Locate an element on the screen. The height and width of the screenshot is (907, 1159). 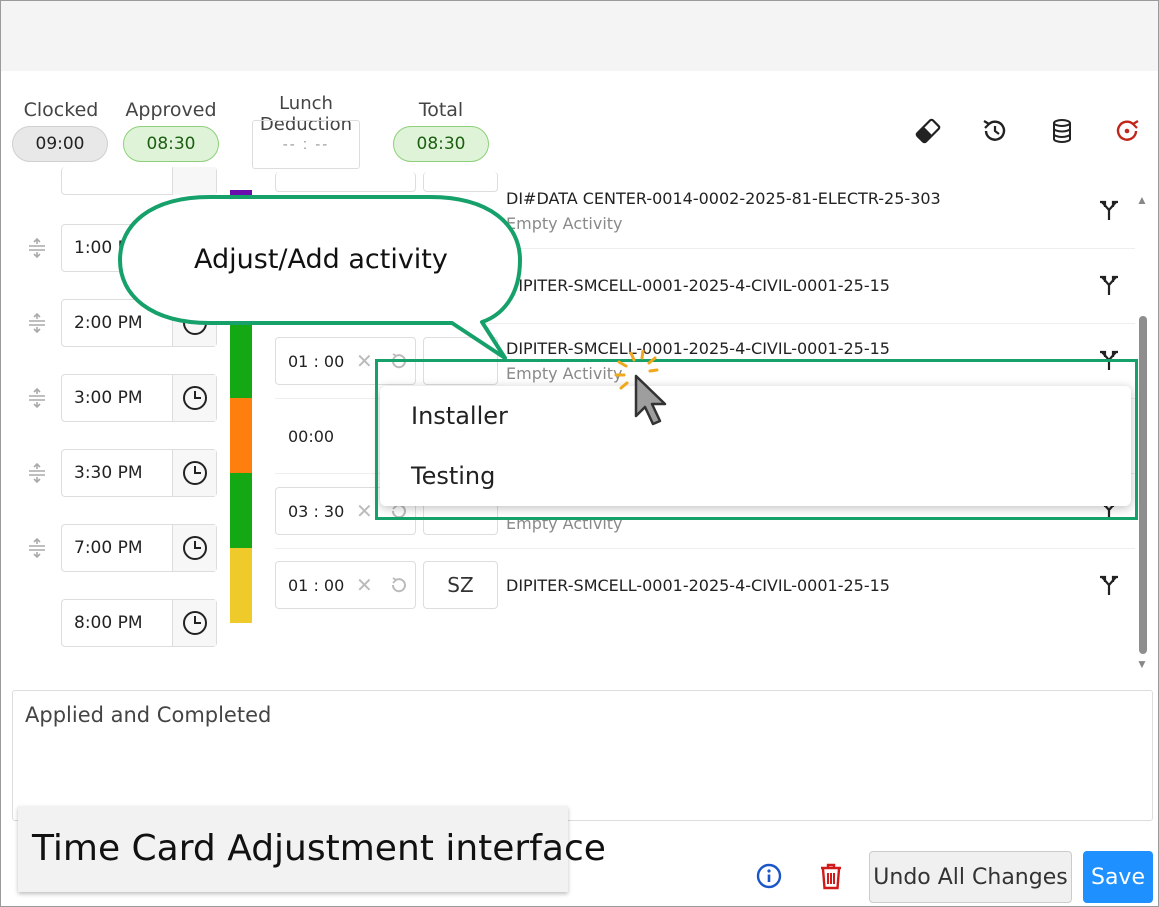
time-slot-value: 8:00 PM is located at coordinates (108, 623).